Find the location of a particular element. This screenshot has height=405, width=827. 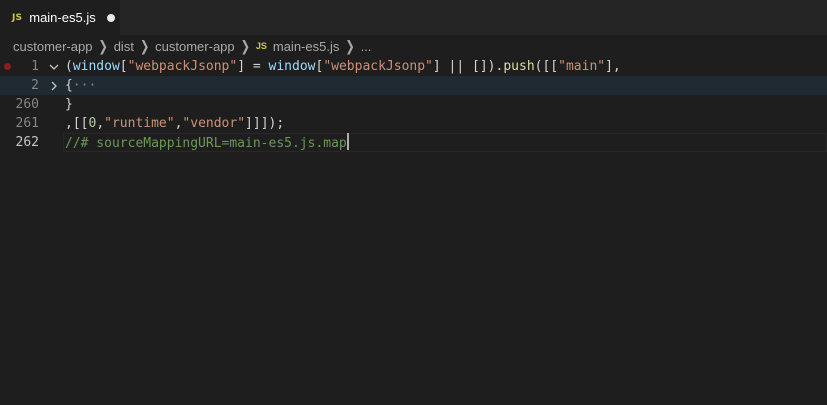

code-text: ,[[0,"runtime","vendor"]]]); is located at coordinates (175, 123).